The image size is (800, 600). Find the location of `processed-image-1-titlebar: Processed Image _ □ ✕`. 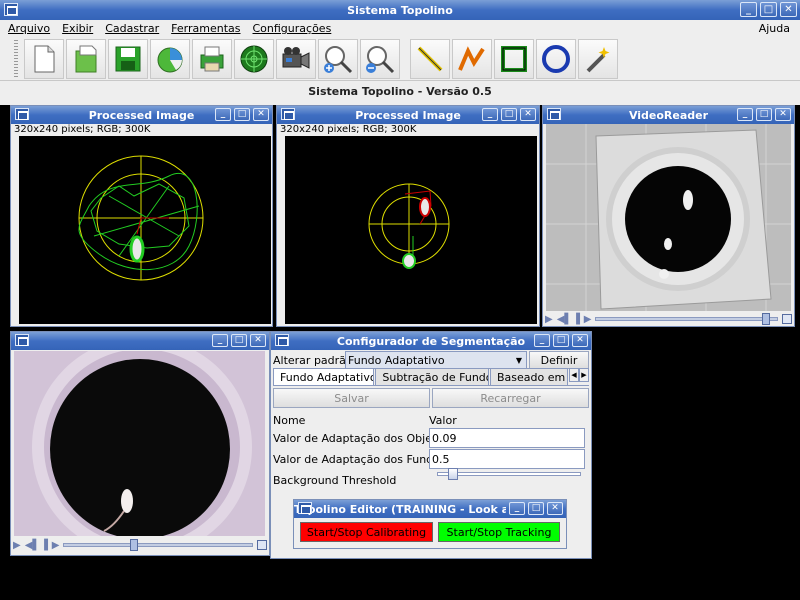

processed-image-1-titlebar: Processed Image _ □ ✕ is located at coordinates (141, 115).